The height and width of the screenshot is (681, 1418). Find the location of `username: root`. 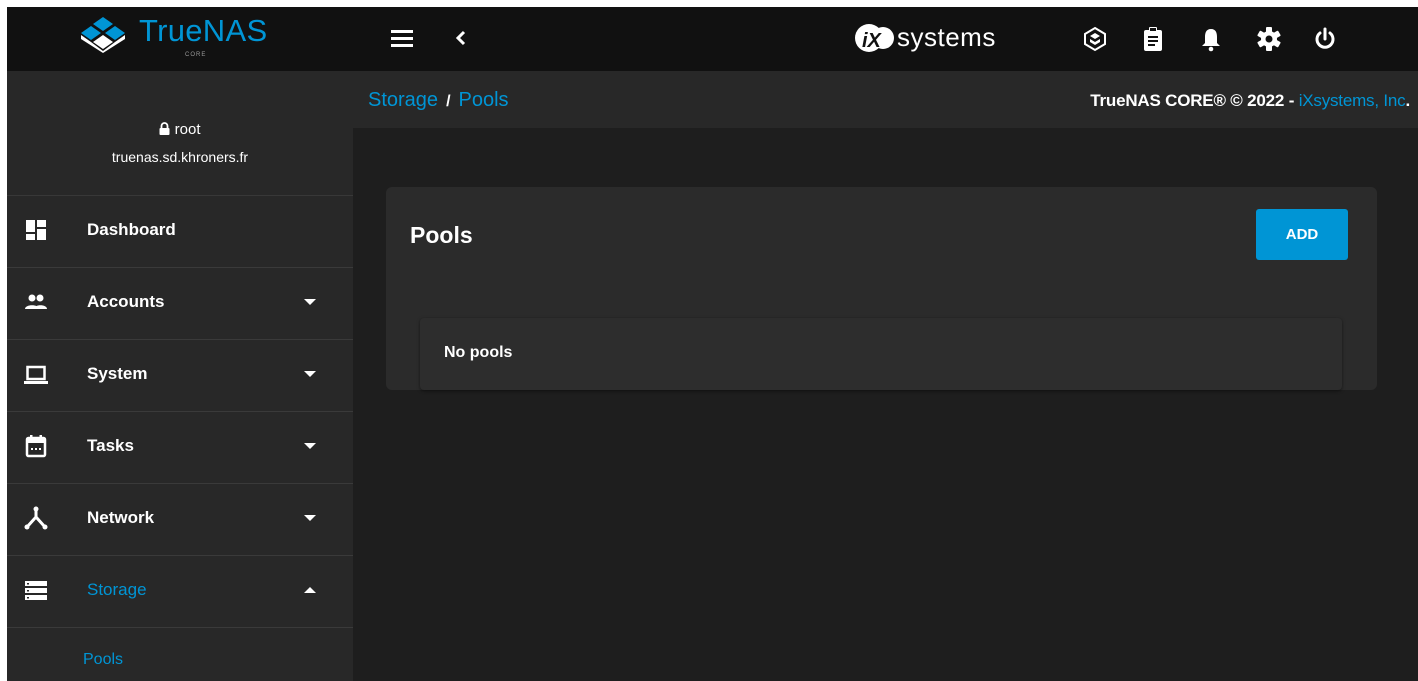

username: root is located at coordinates (187, 129).